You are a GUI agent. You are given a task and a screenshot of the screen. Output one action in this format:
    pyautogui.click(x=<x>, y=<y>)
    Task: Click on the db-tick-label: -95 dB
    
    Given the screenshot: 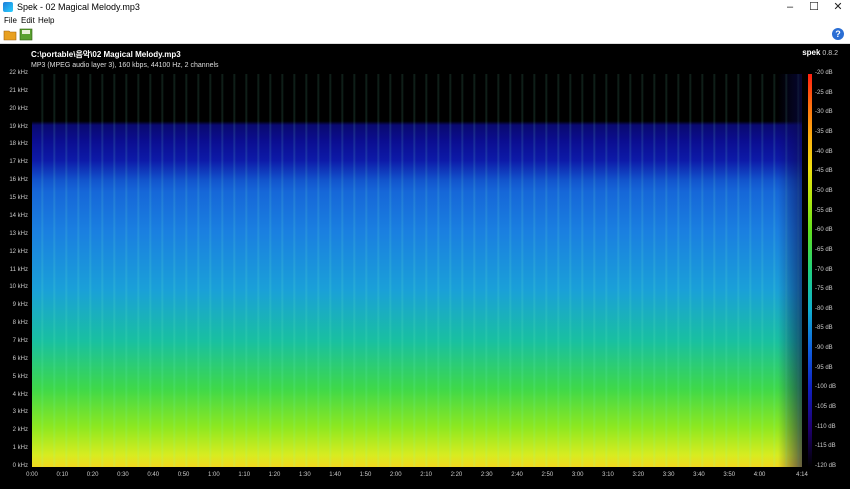 What is the action you would take?
    pyautogui.click(x=824, y=367)
    